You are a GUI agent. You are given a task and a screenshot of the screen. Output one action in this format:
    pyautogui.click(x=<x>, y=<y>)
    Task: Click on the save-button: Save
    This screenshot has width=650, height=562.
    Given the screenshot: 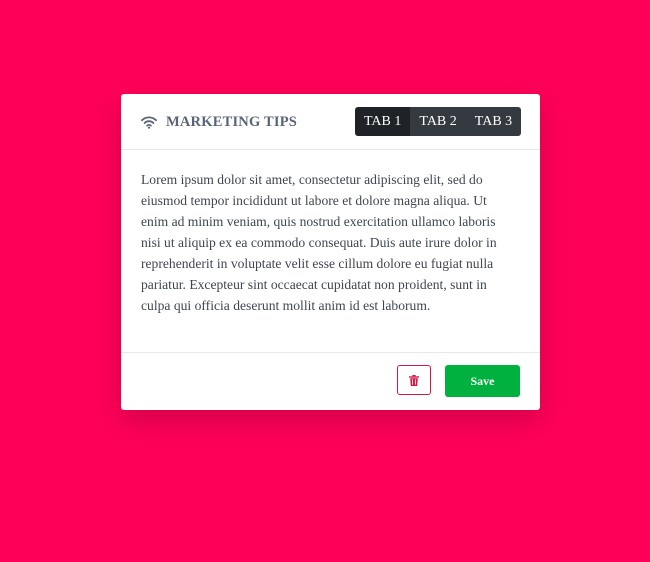 What is the action you would take?
    pyautogui.click(x=482, y=381)
    